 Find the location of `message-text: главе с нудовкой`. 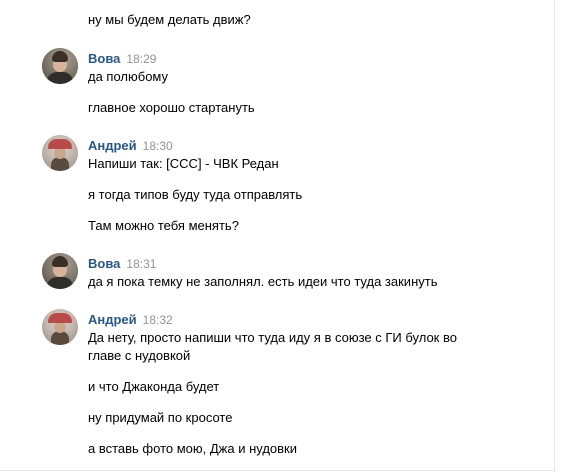

message-text: главе с нудовкой is located at coordinates (139, 355).